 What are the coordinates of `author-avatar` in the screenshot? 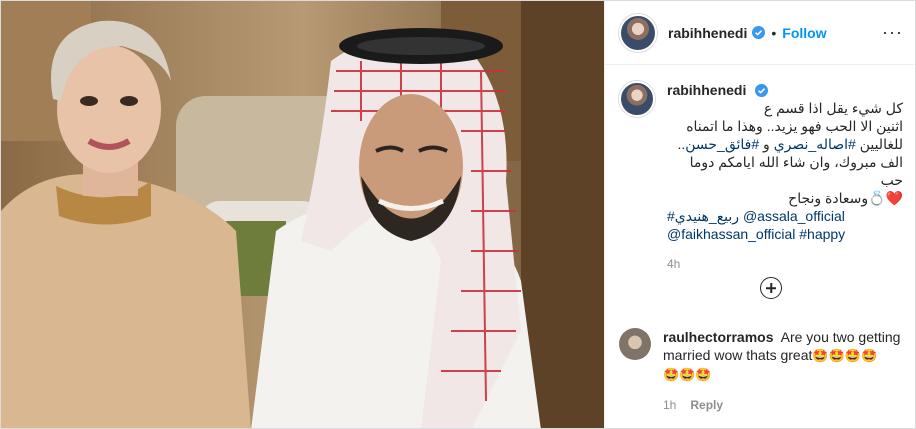 It's located at (638, 32).